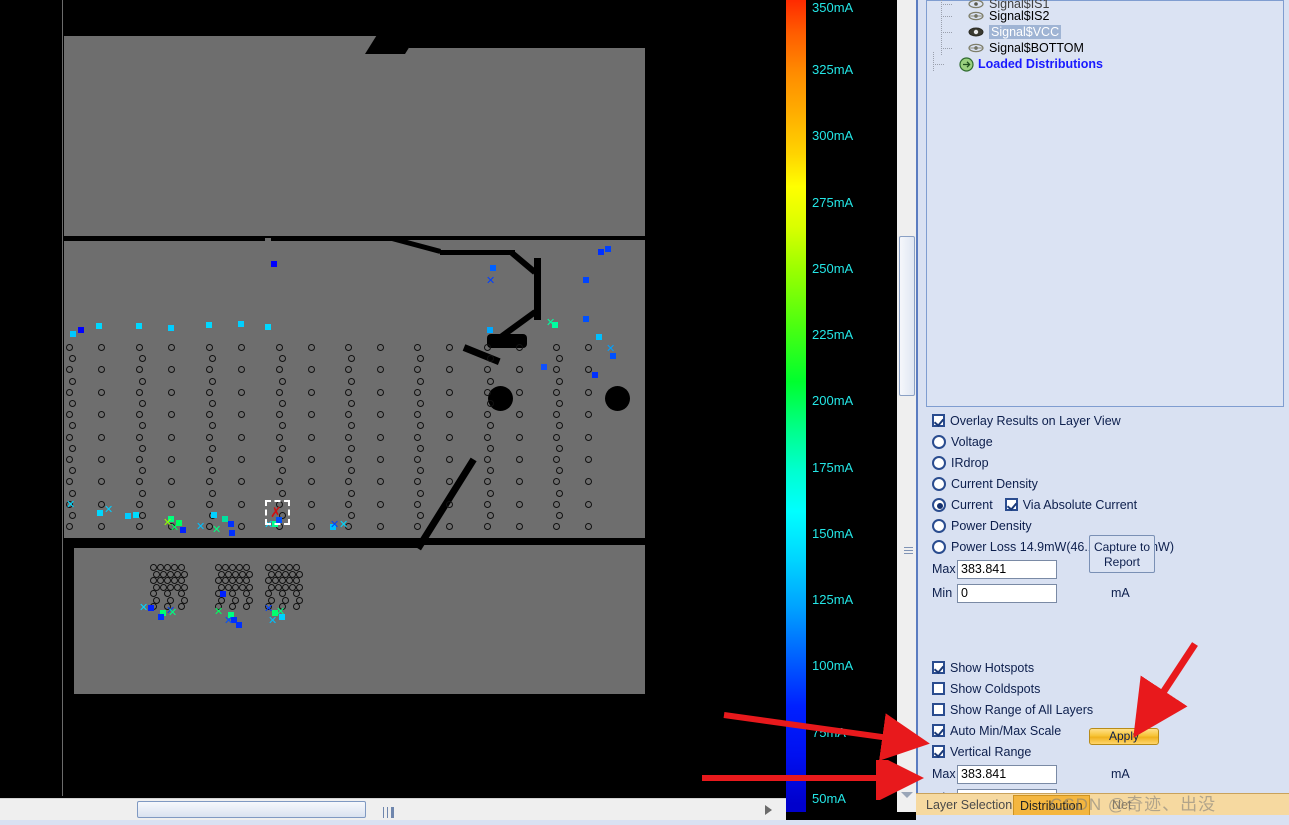  What do you see at coordinates (1105, 688) in the screenshot?
I see `show-coldspots-row: Show Coldspots` at bounding box center [1105, 688].